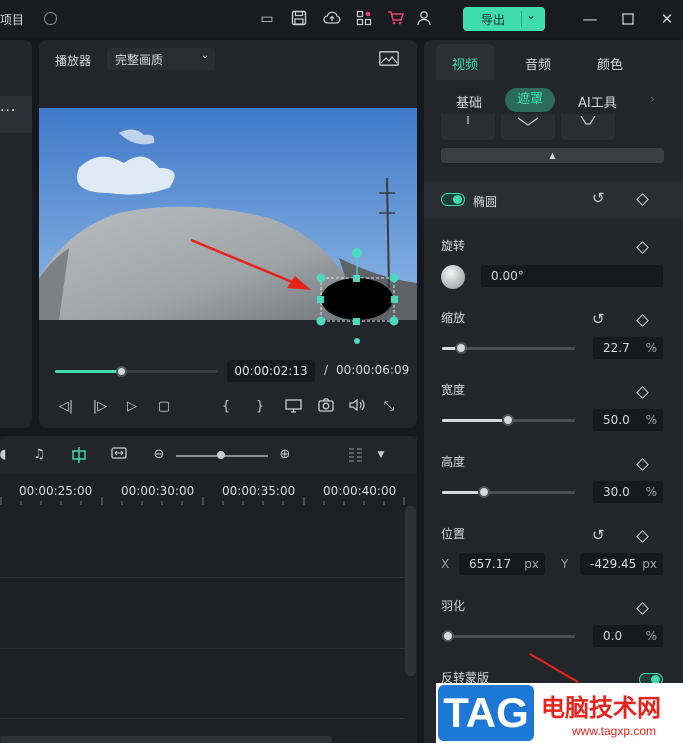 Image resolution: width=683 pixels, height=743 pixels. What do you see at coordinates (119, 455) in the screenshot?
I see `fit-timeline-icon` at bounding box center [119, 455].